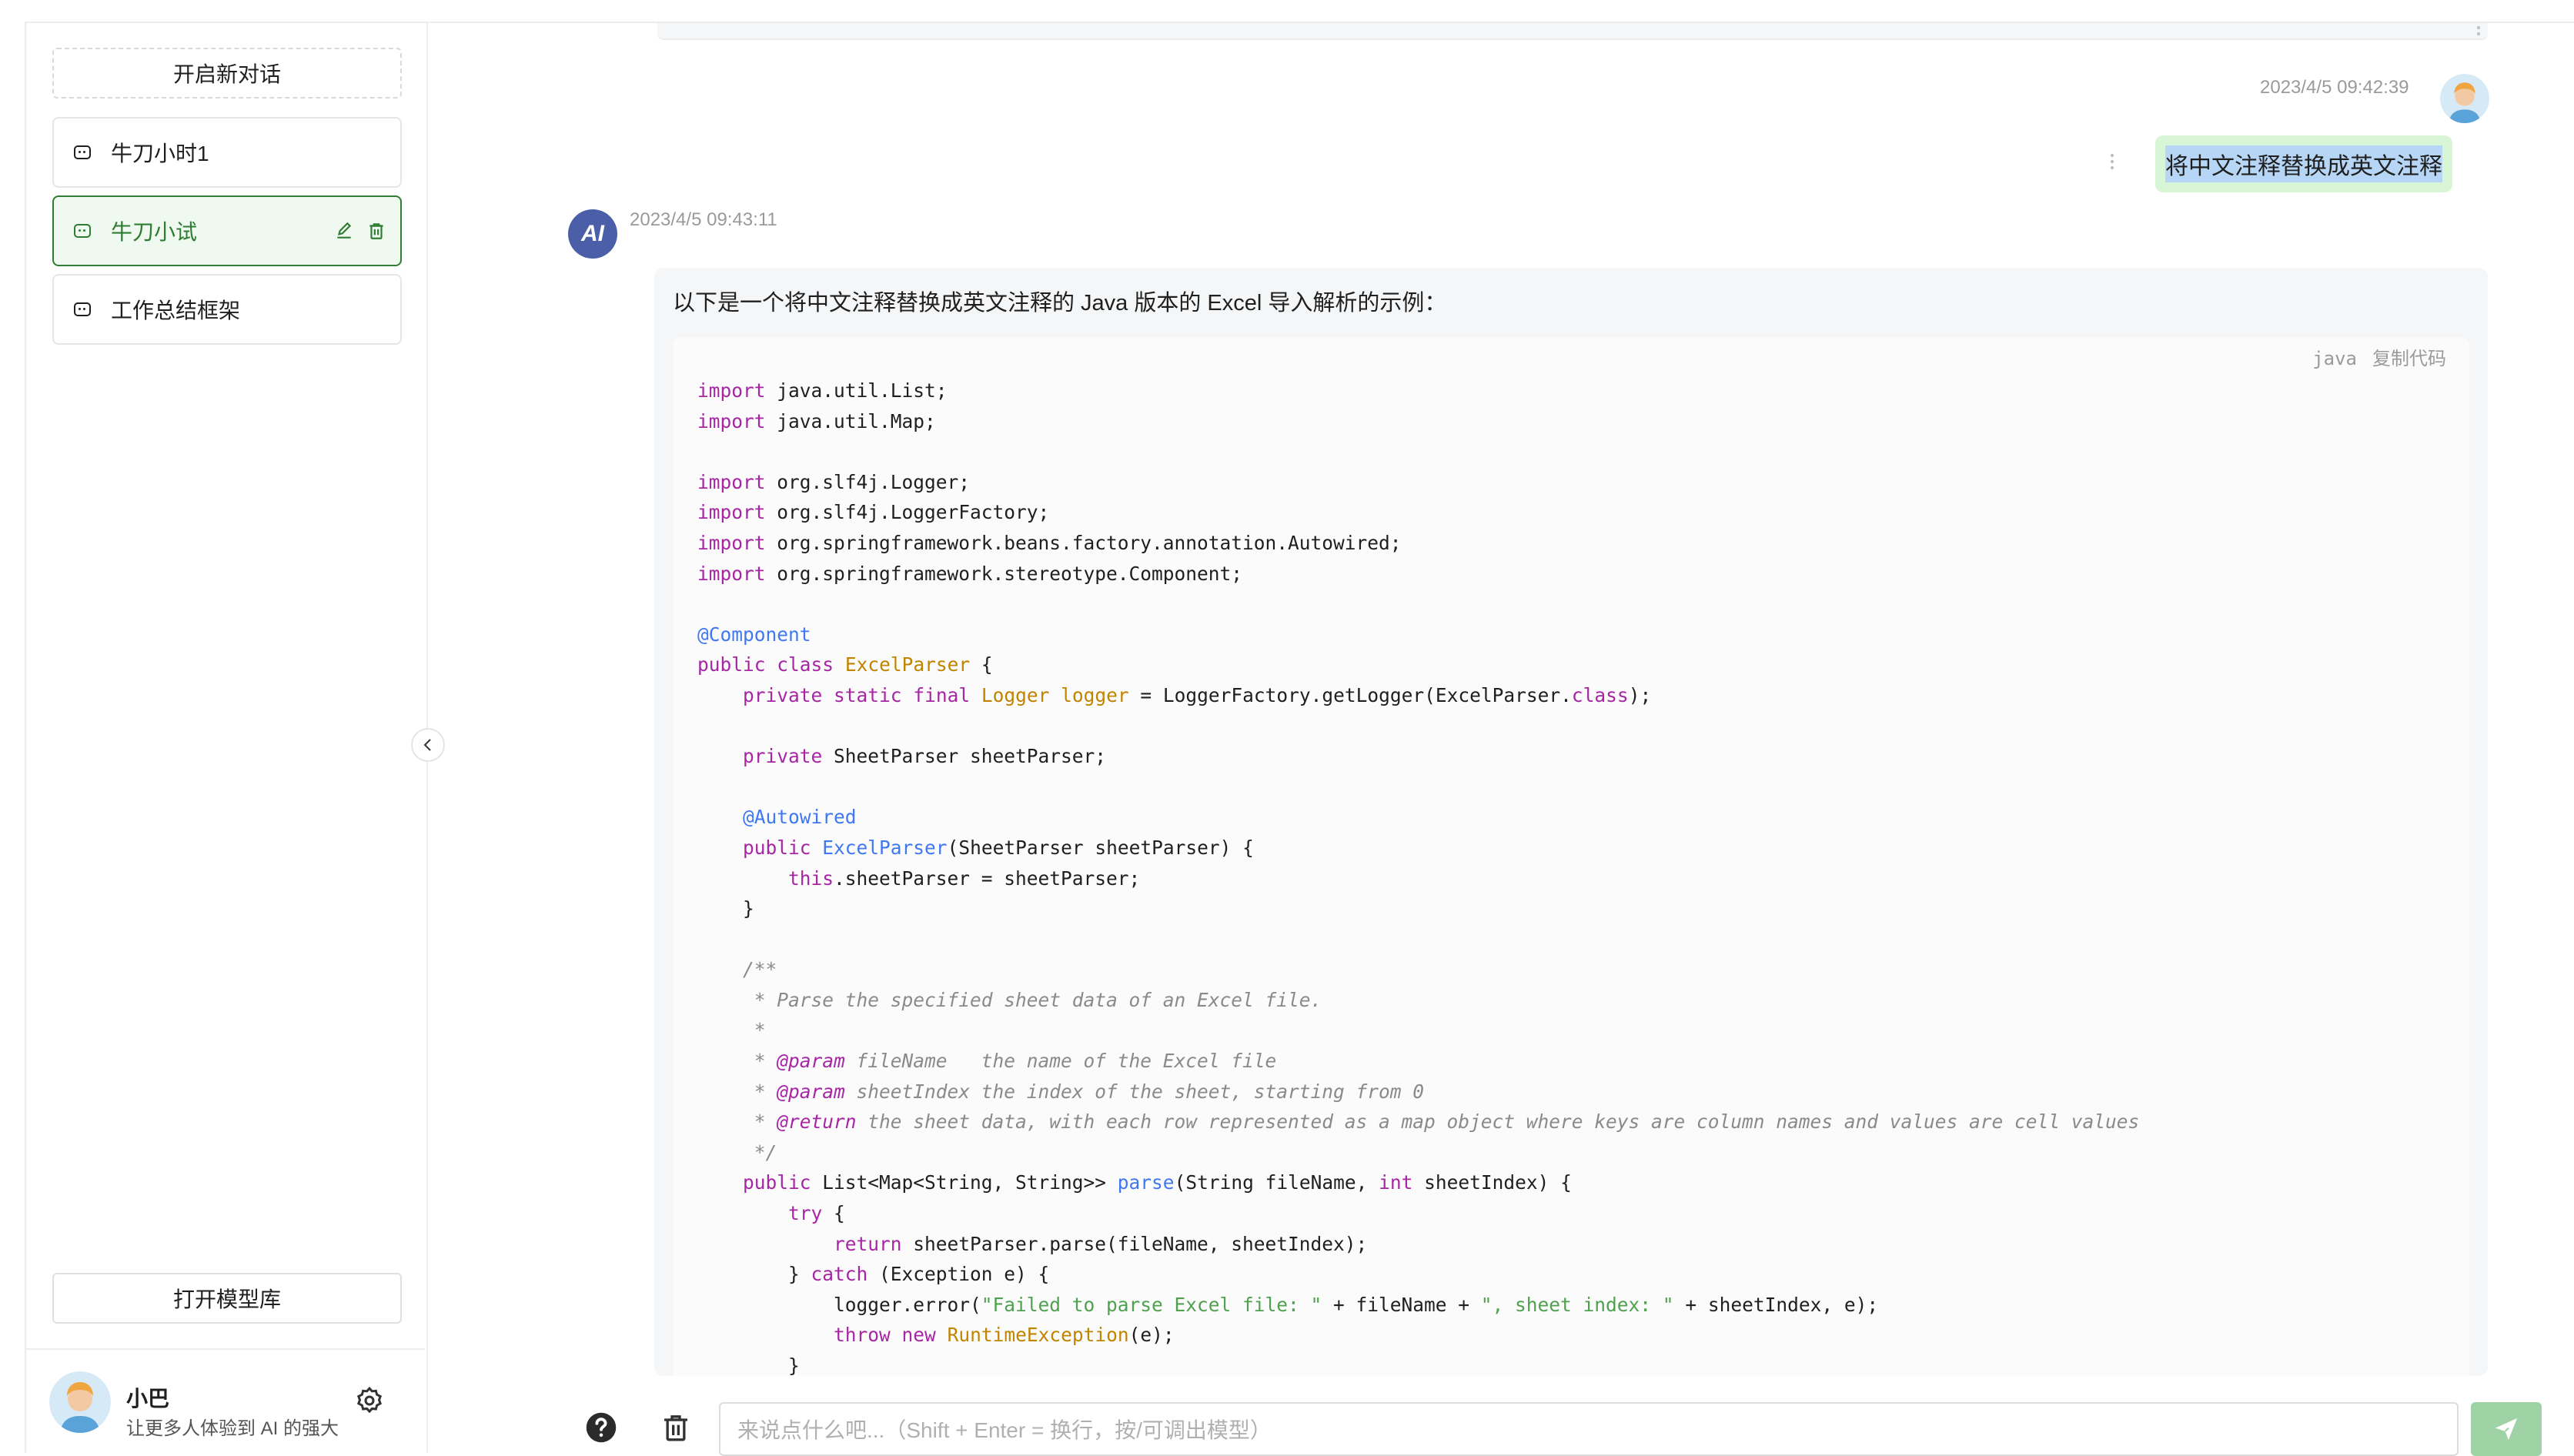 Image resolution: width=2574 pixels, height=1456 pixels. Describe the element at coordinates (344, 231) in the screenshot. I see `edit-icon` at that location.